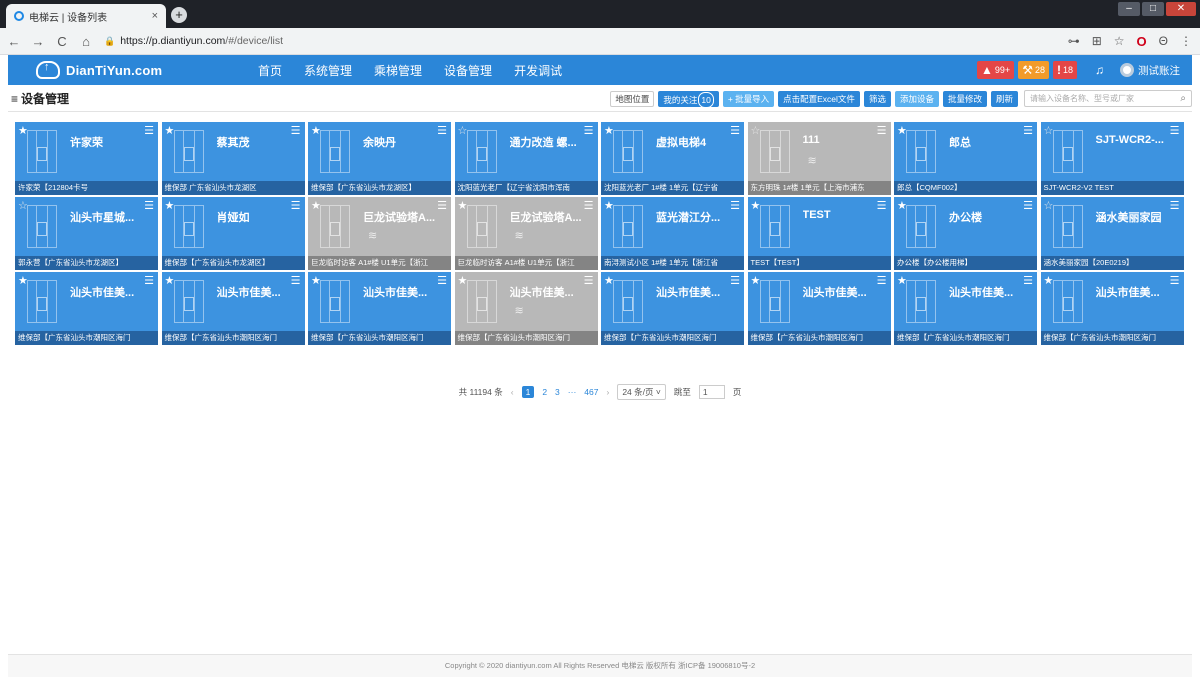 This screenshot has height=677, width=1200. Describe the element at coordinates (1150, 70) in the screenshot. I see `user-menu: 测试账注` at that location.